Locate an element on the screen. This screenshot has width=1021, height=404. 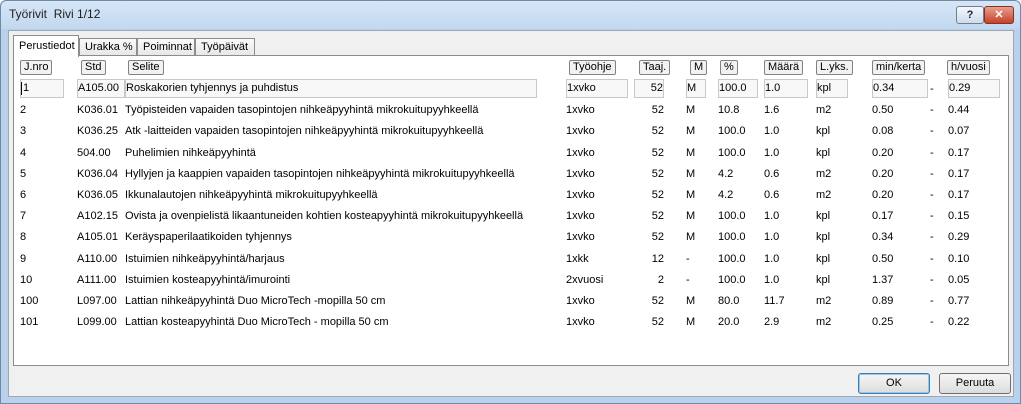
cell-minkerta: 0.20 is located at coordinates (900, 195).